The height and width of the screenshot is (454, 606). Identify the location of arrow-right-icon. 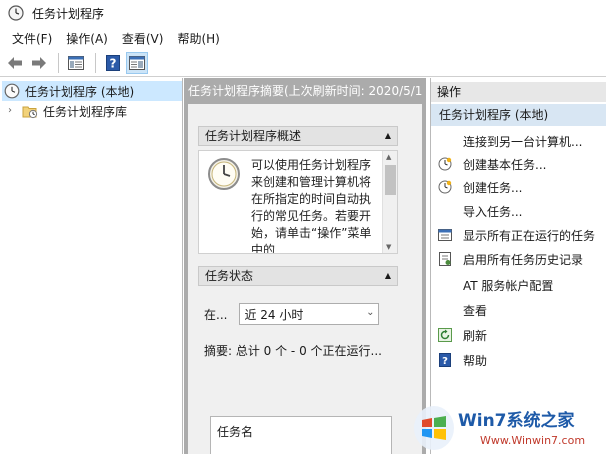
(39, 63).